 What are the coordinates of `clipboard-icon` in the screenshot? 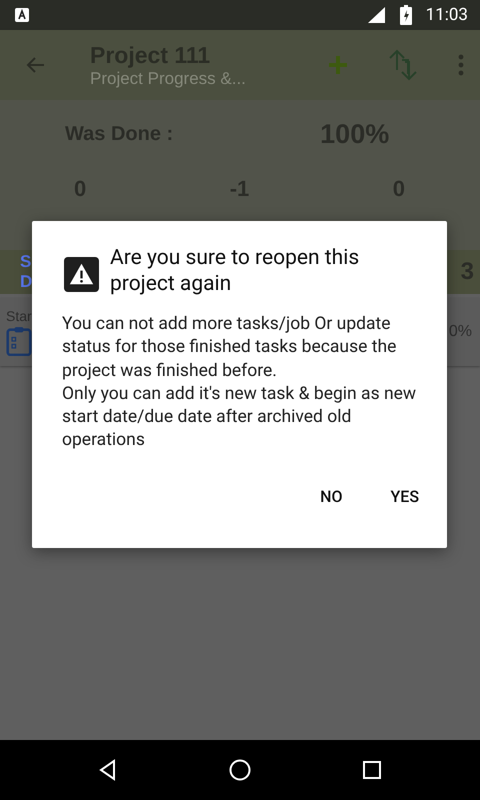 It's located at (19, 341).